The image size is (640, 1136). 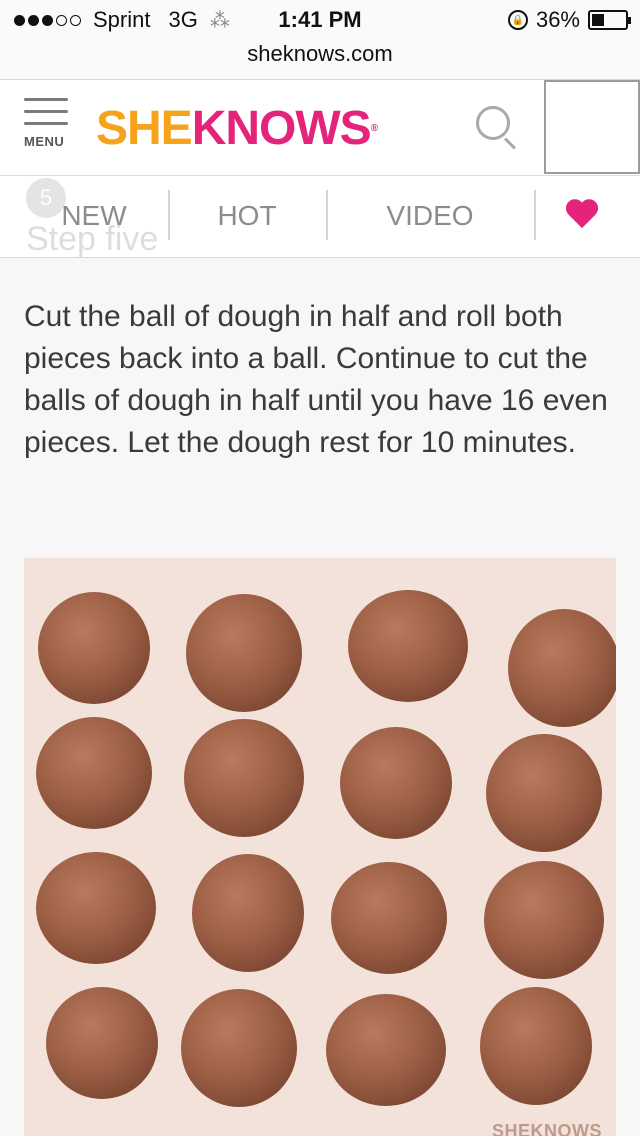 I want to click on nav-item-video: VIDEO, so click(x=430, y=216).